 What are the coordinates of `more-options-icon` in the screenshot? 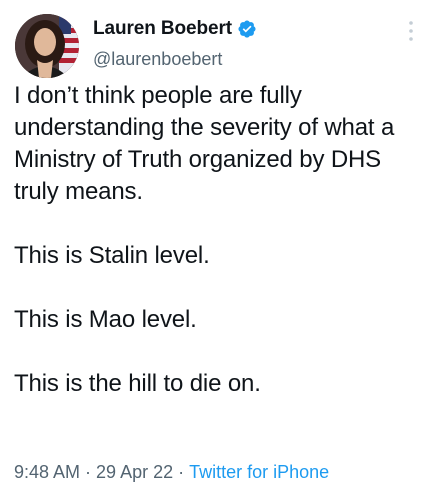 It's located at (411, 31).